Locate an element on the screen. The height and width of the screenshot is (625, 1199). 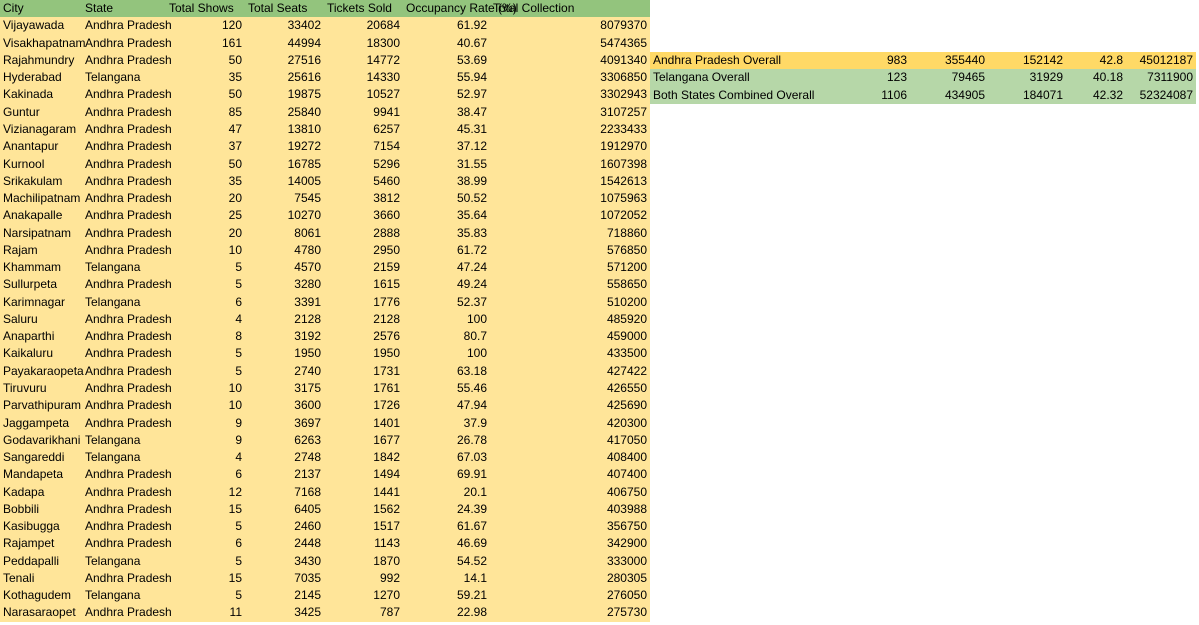
table-cell: 1562 is located at coordinates (363, 509).